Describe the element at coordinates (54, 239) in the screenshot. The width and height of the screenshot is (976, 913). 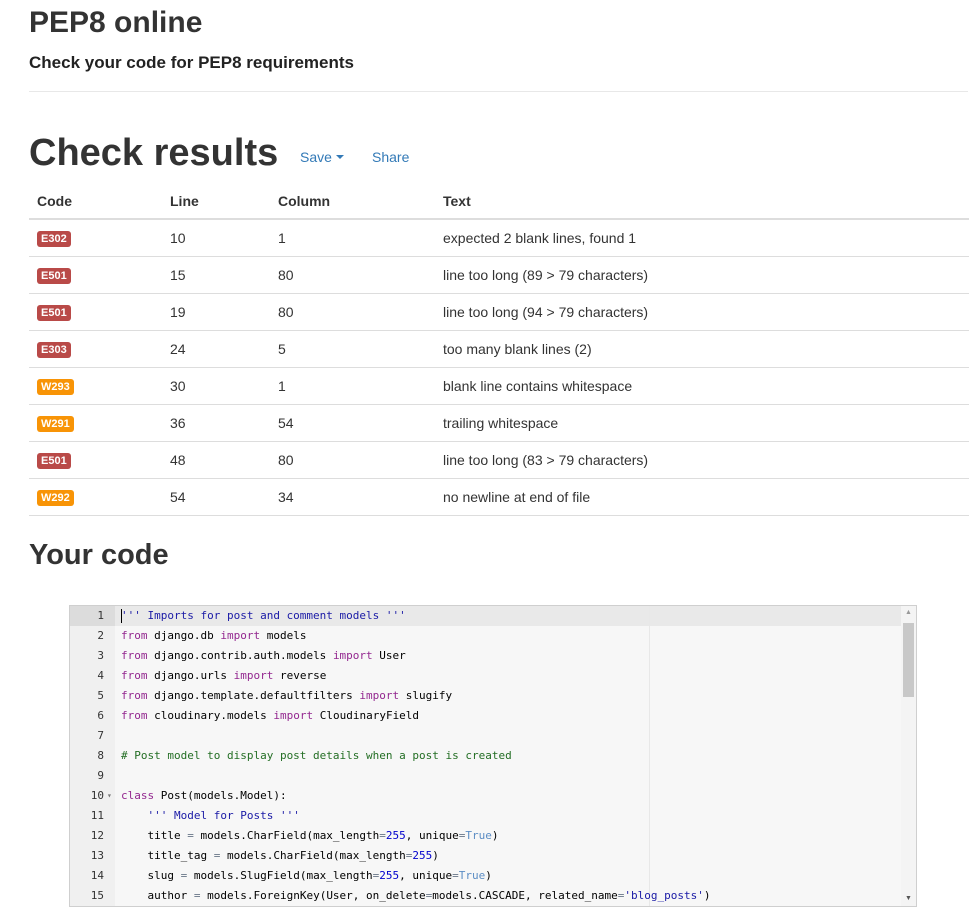
I see `error-code-badge: E302` at that location.